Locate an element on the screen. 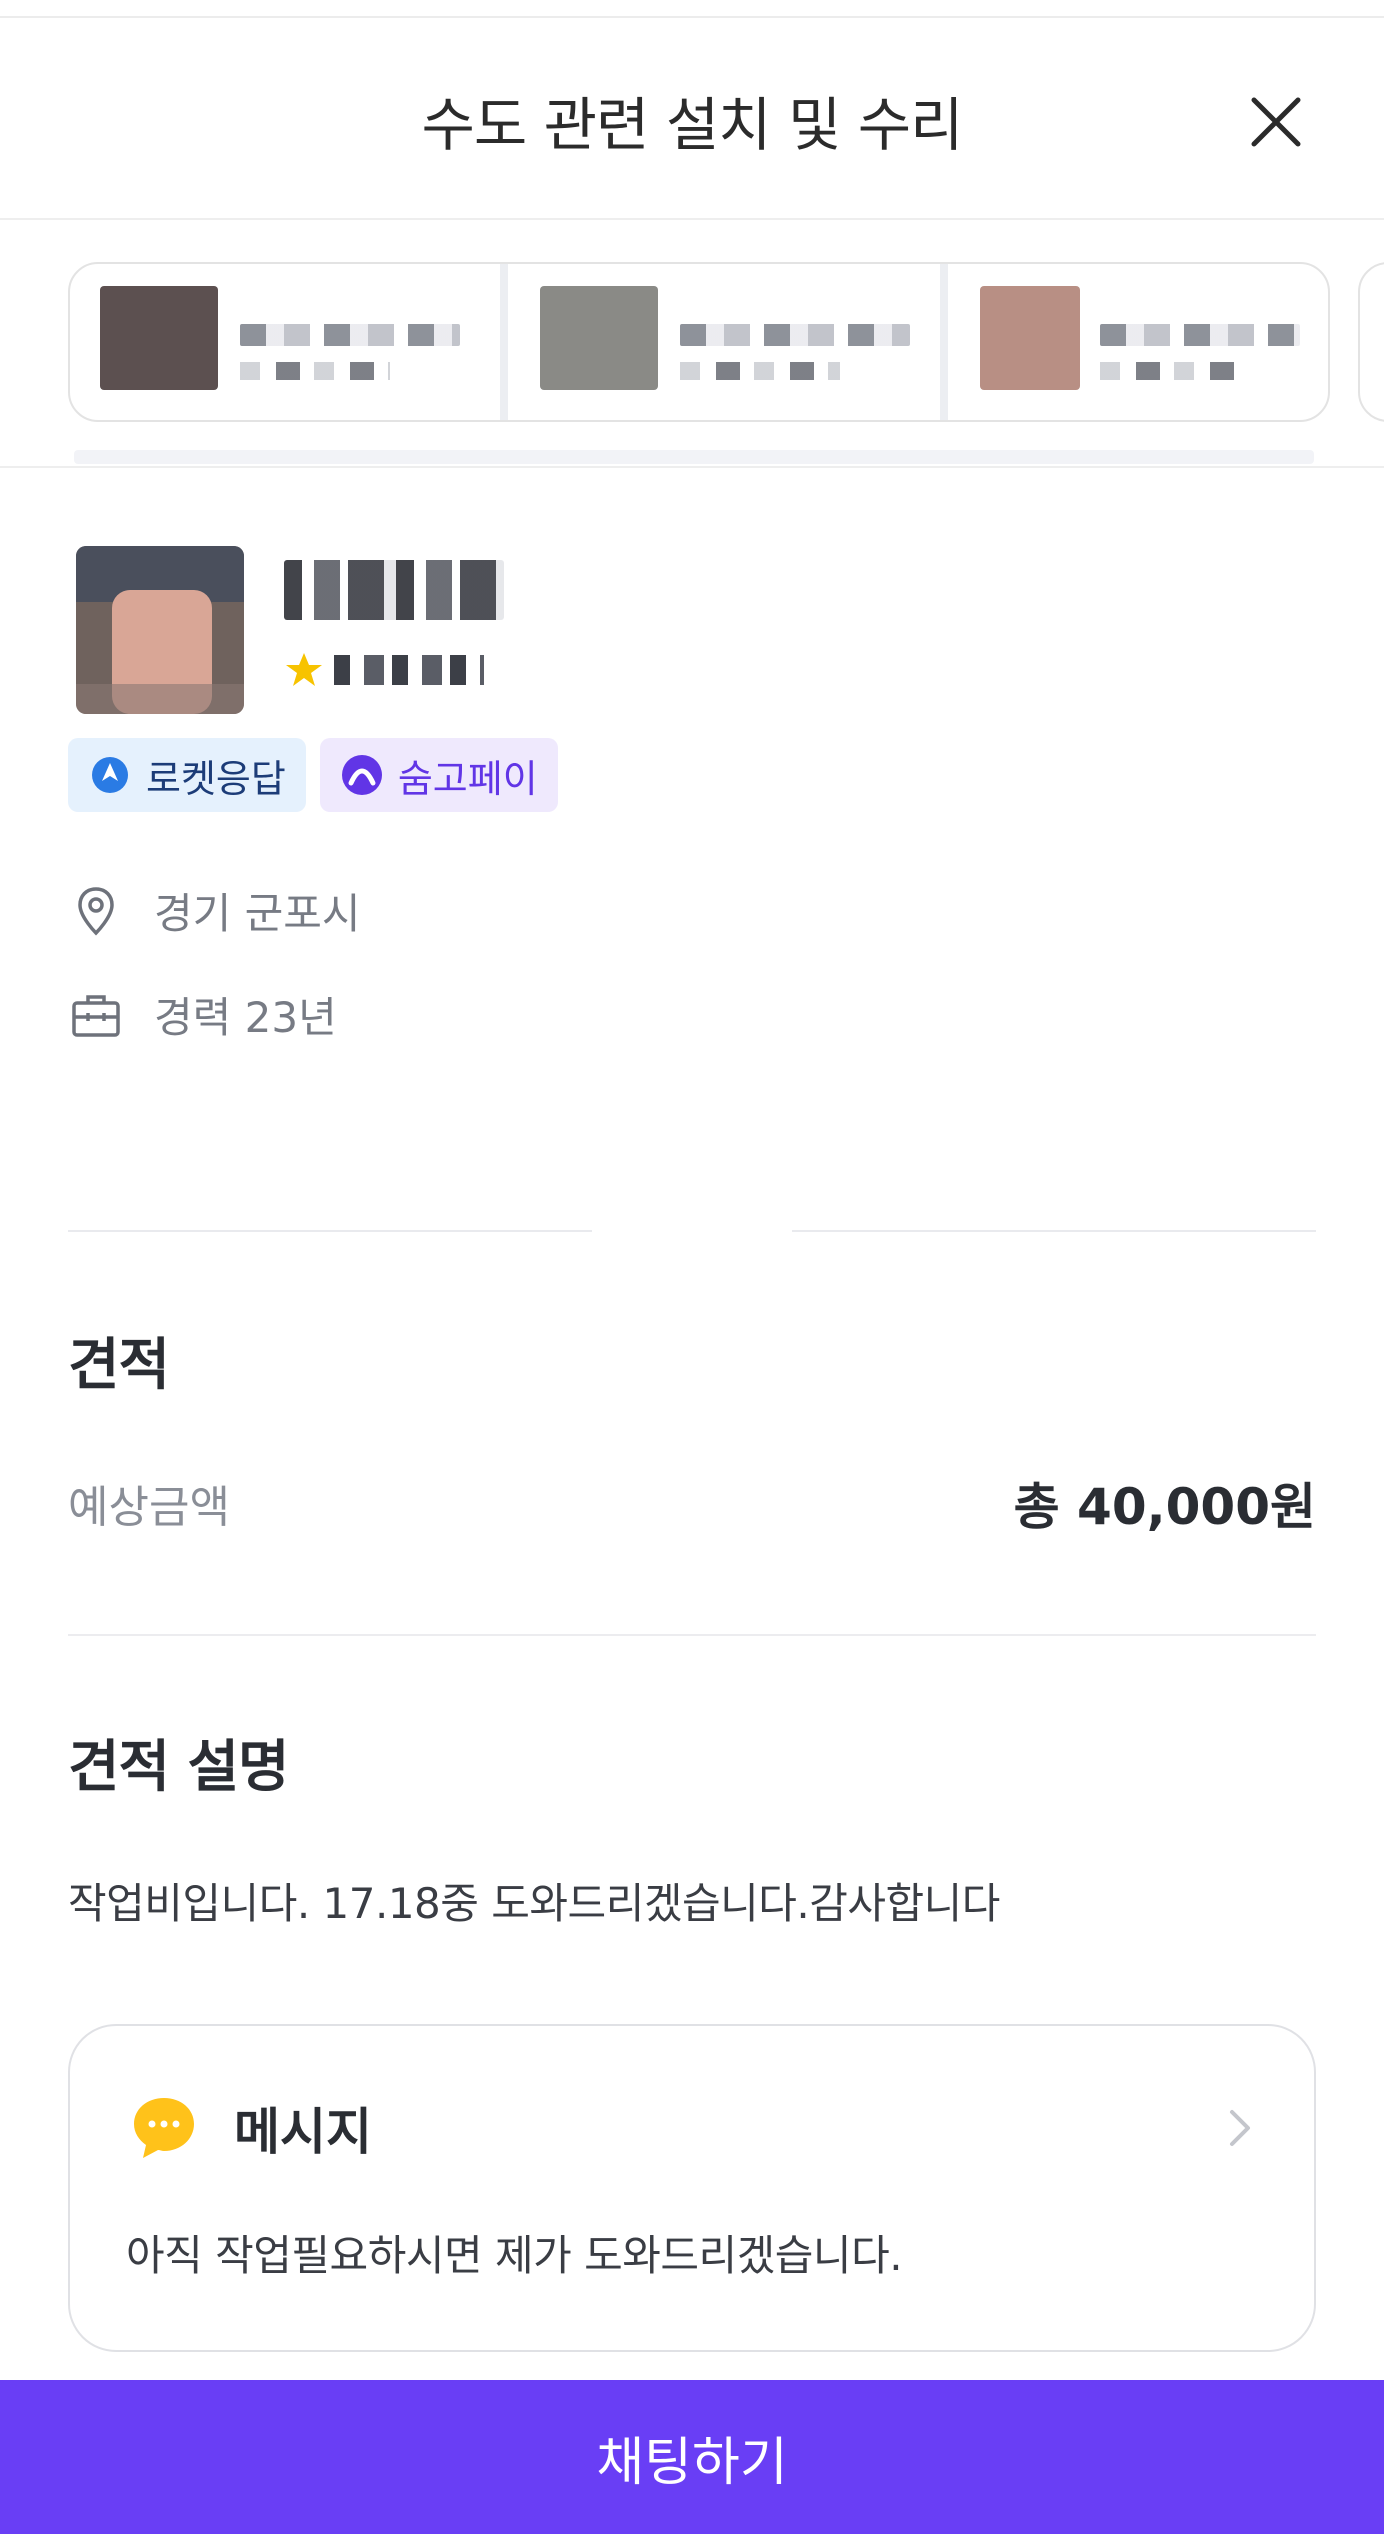  badge-label: 로켓응답 is located at coordinates (216, 778).